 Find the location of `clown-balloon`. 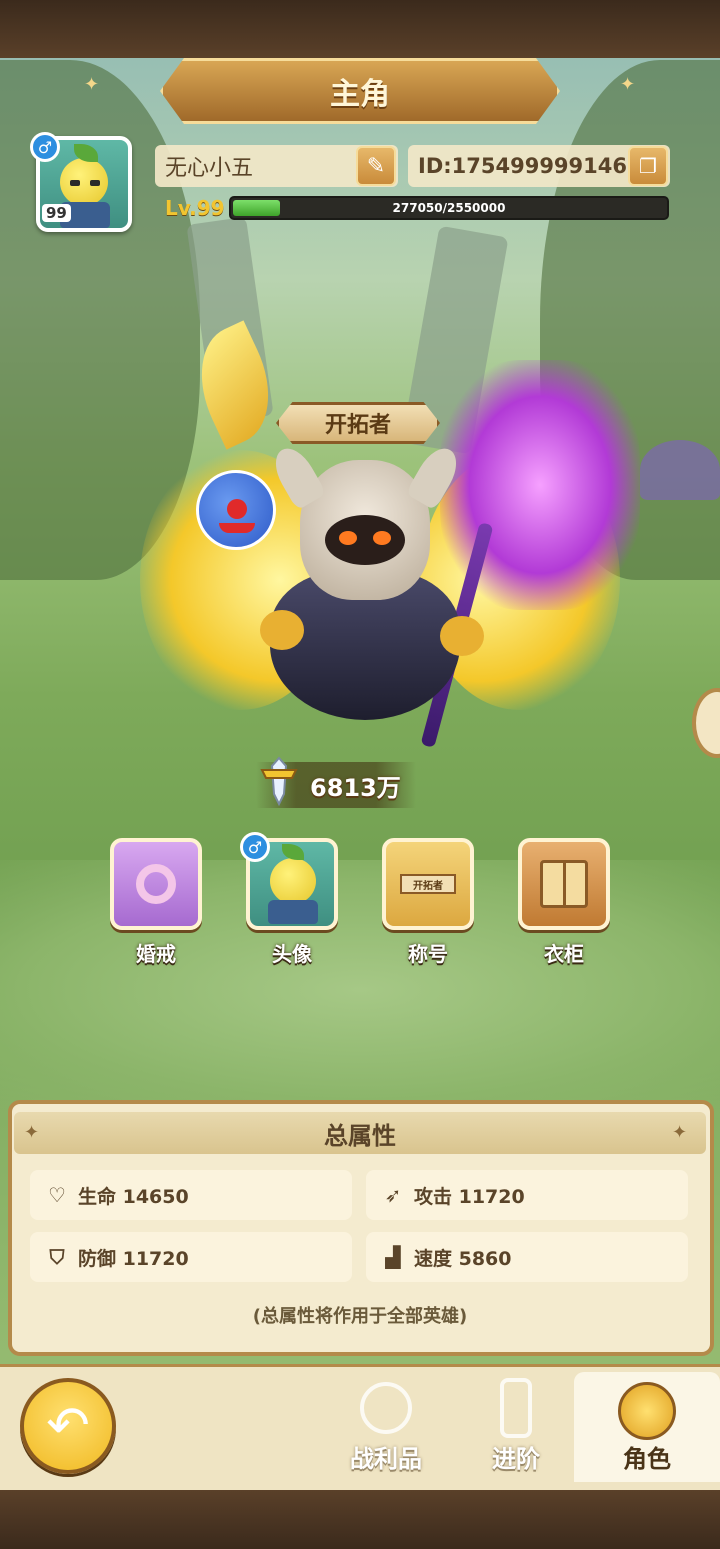

clown-balloon is located at coordinates (236, 510).